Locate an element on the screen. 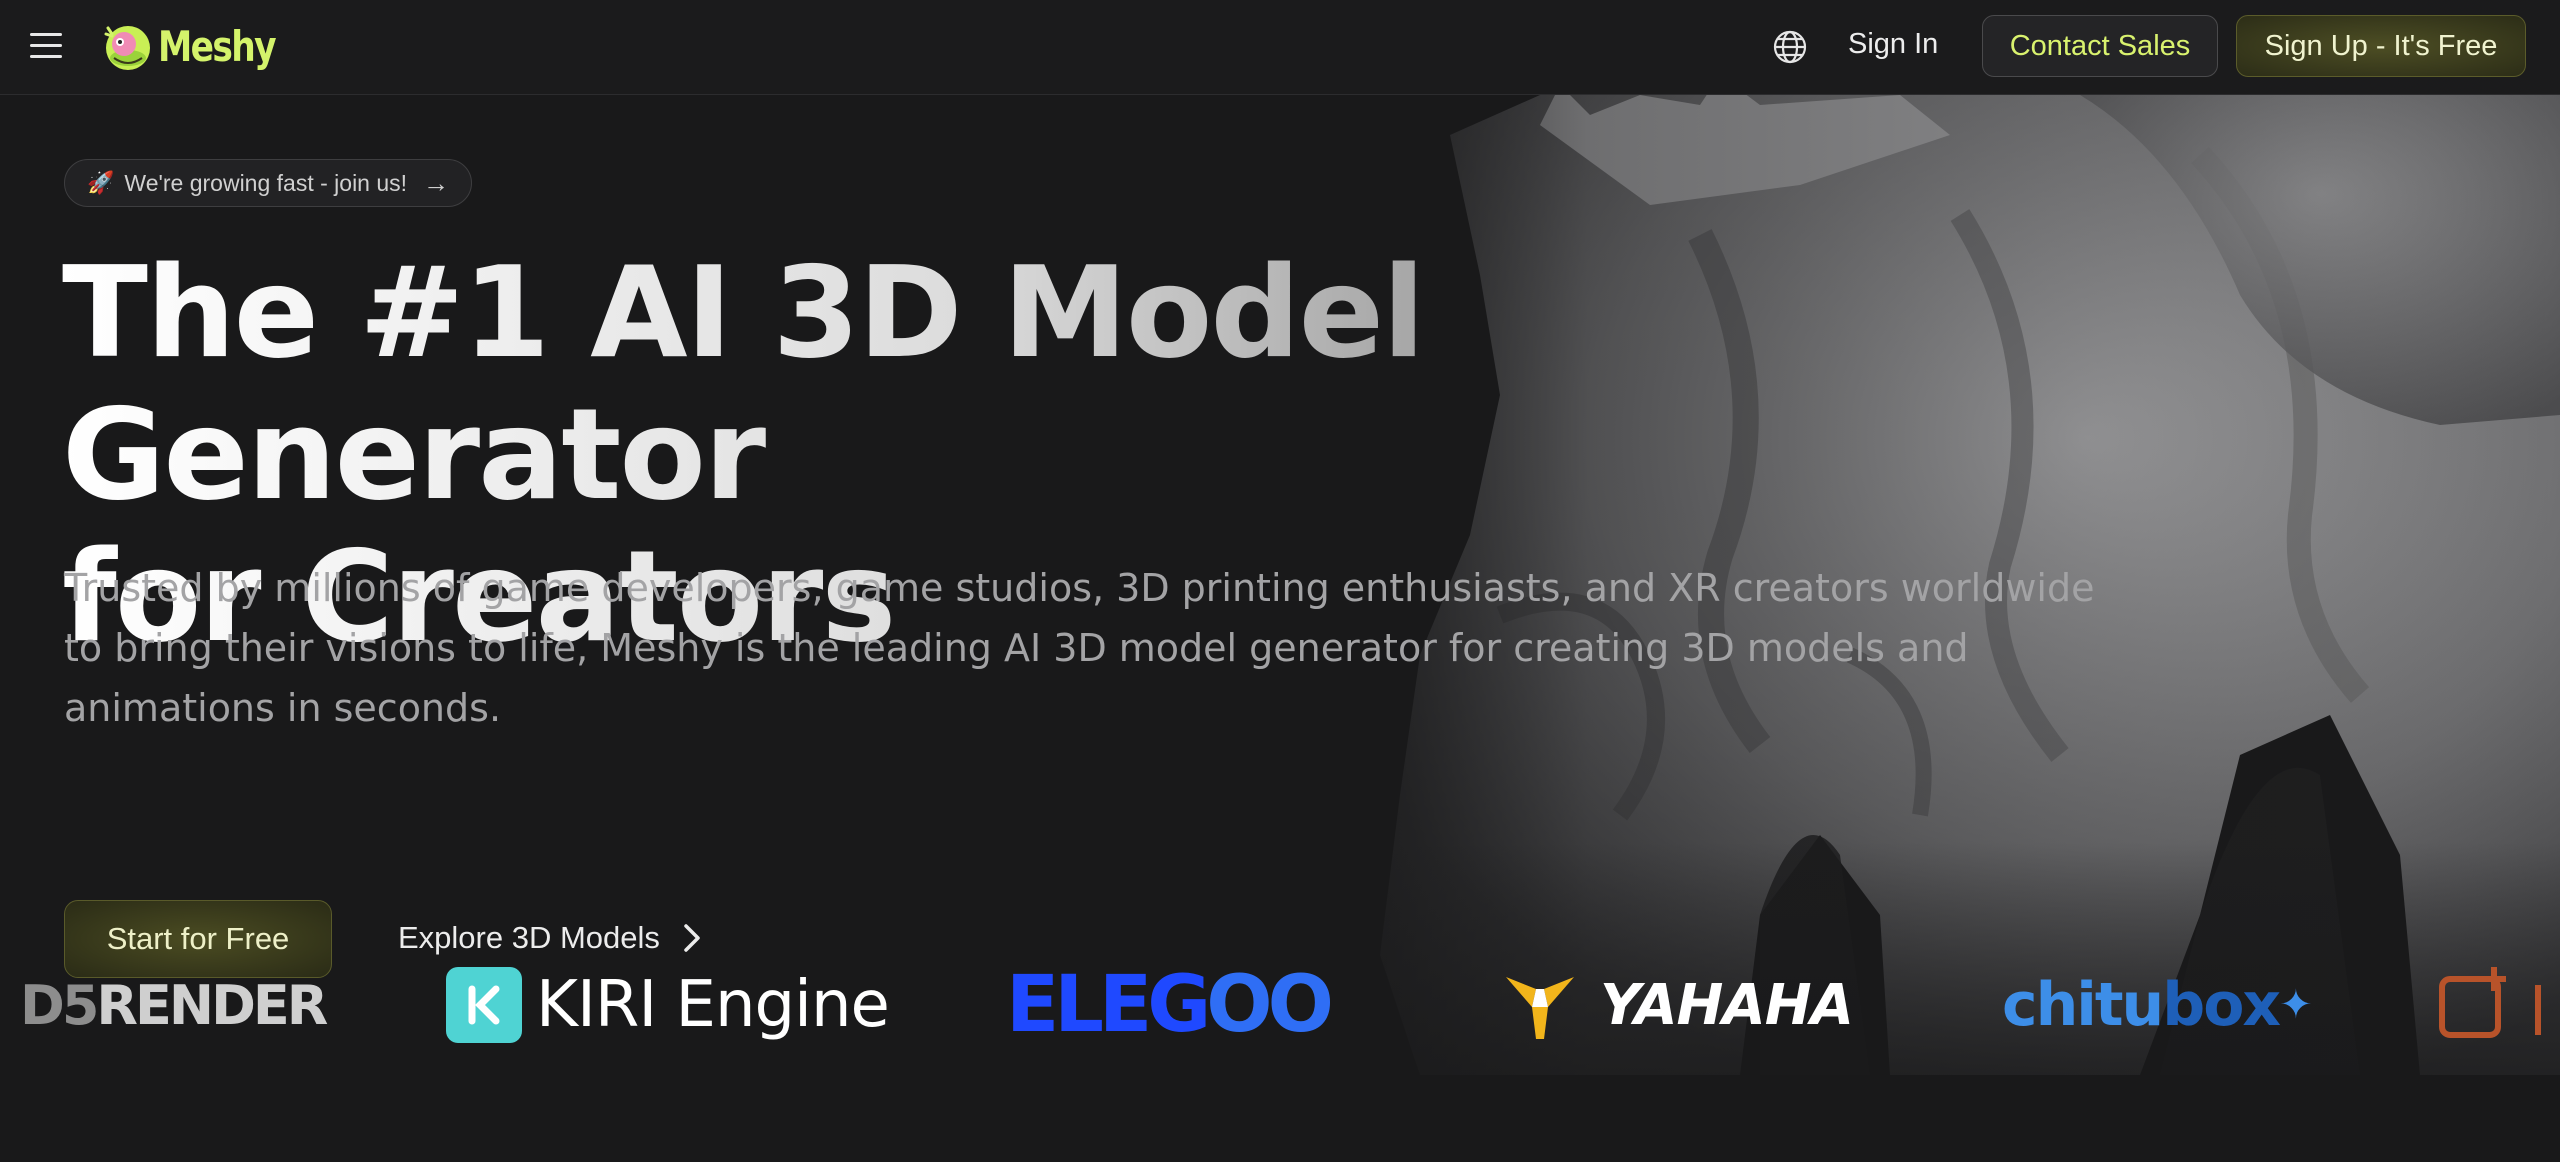  rocket-icon: 🚀 is located at coordinates (101, 182).